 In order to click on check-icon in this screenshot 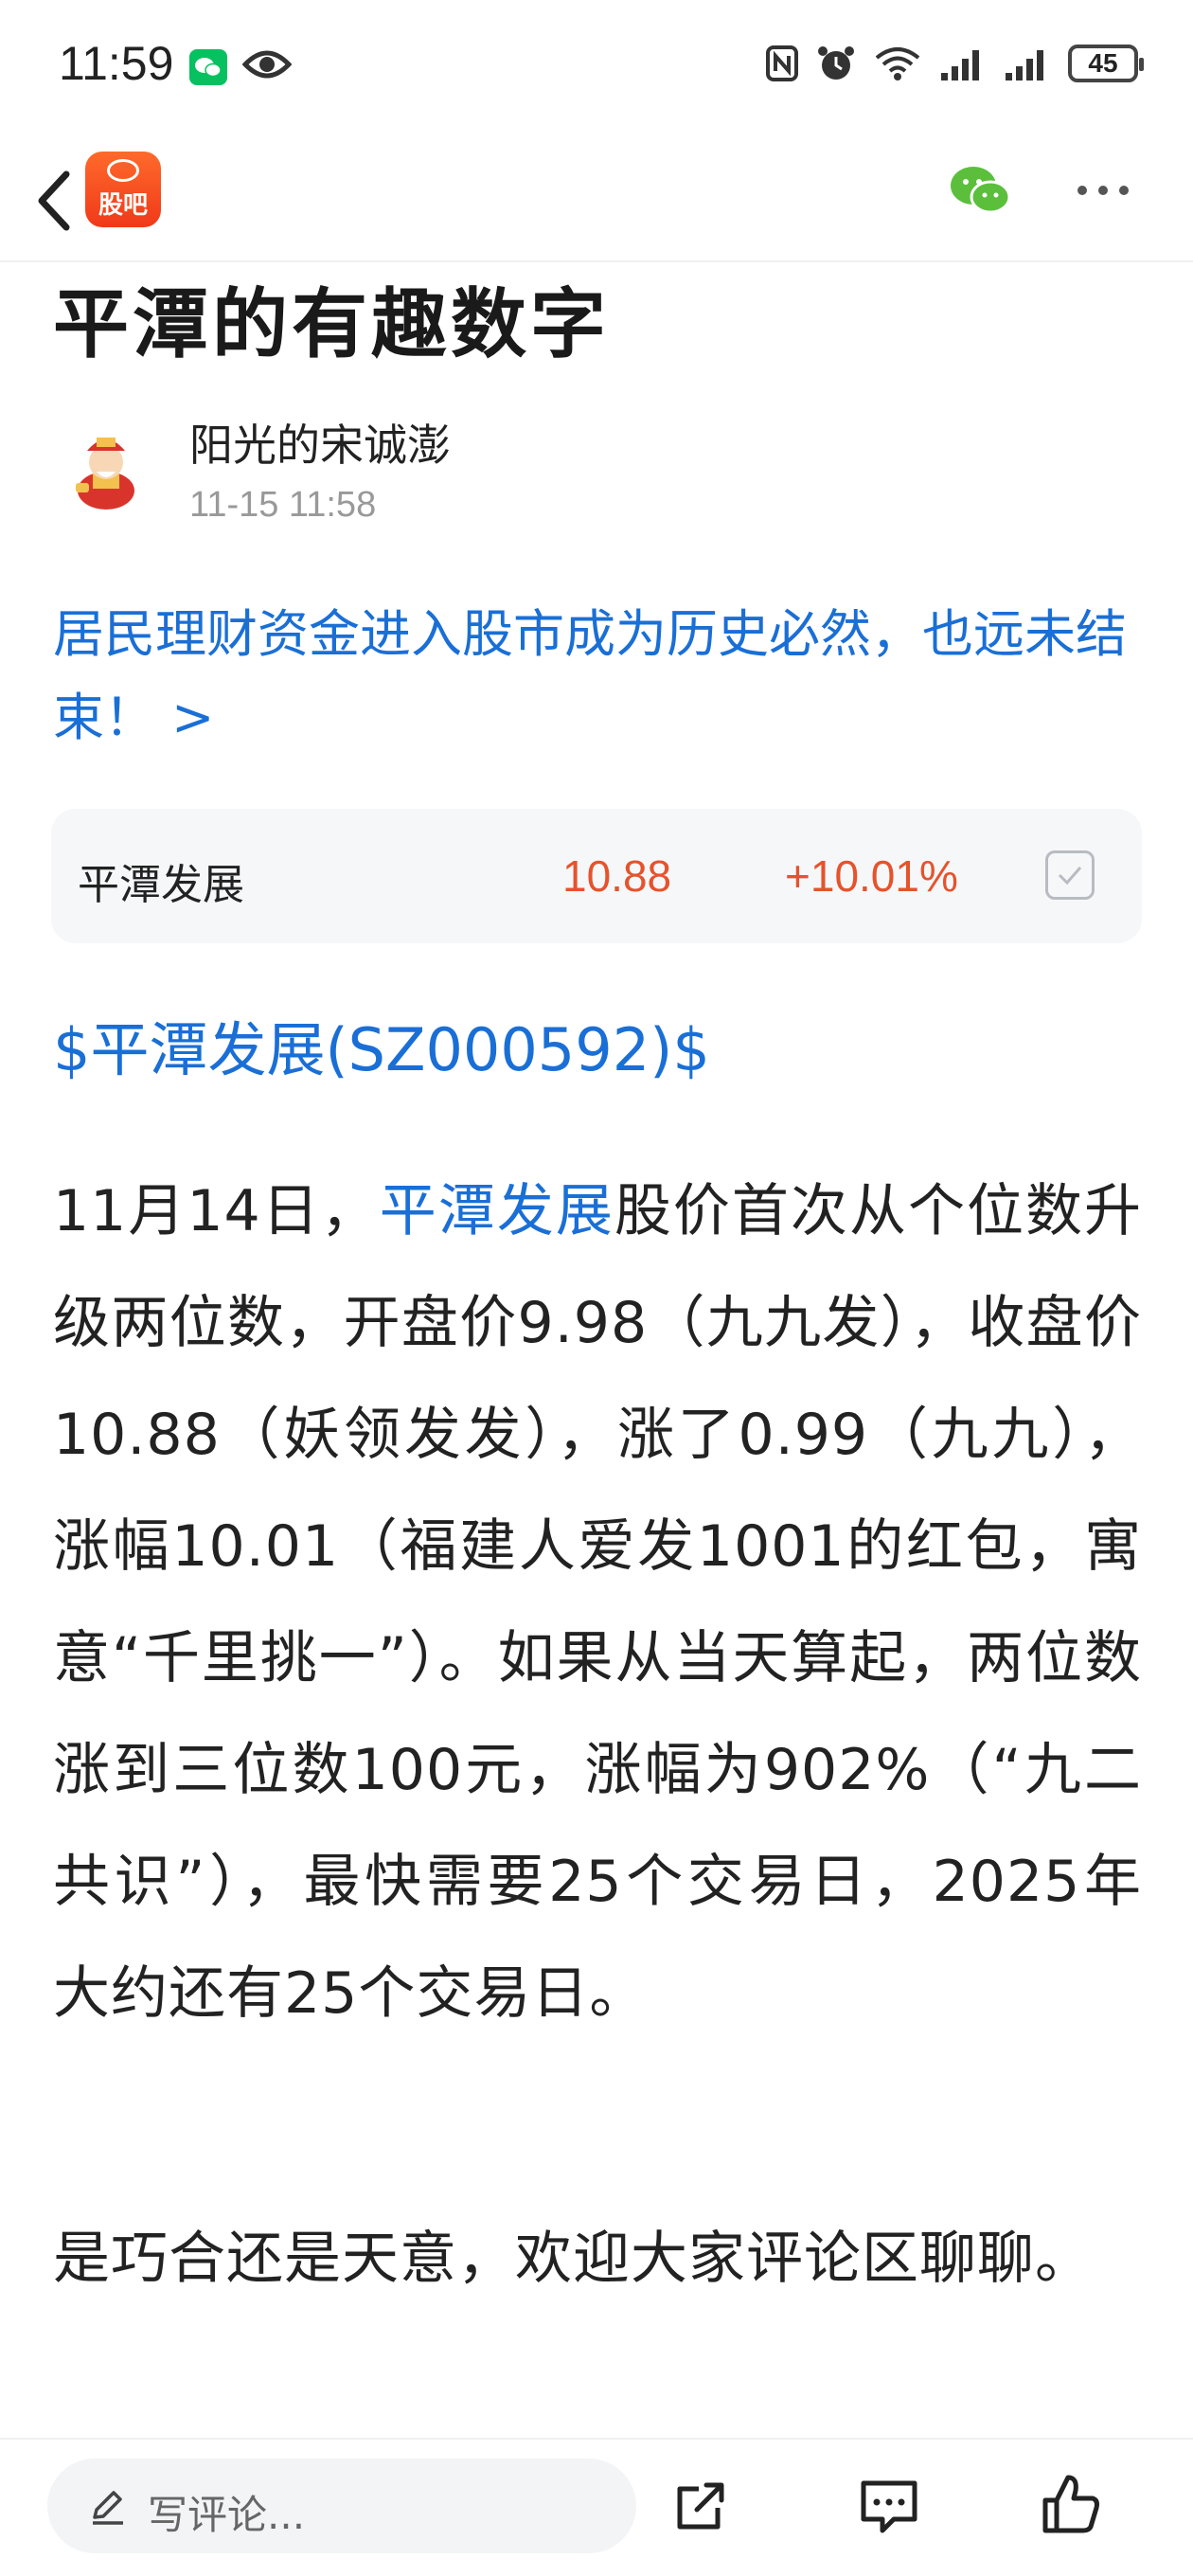, I will do `click(1070, 876)`.